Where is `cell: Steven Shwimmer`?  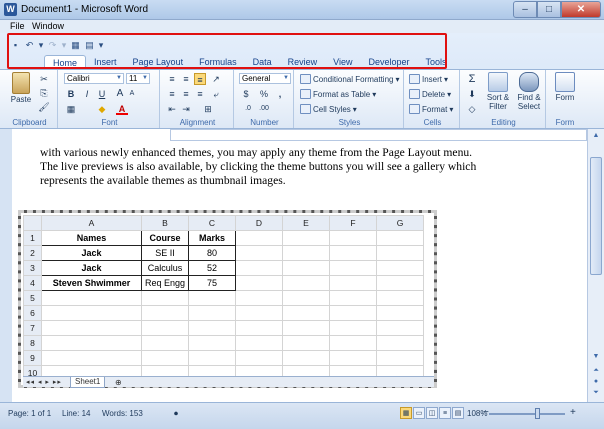
cell: Steven Shwimmer is located at coordinates (91, 283).